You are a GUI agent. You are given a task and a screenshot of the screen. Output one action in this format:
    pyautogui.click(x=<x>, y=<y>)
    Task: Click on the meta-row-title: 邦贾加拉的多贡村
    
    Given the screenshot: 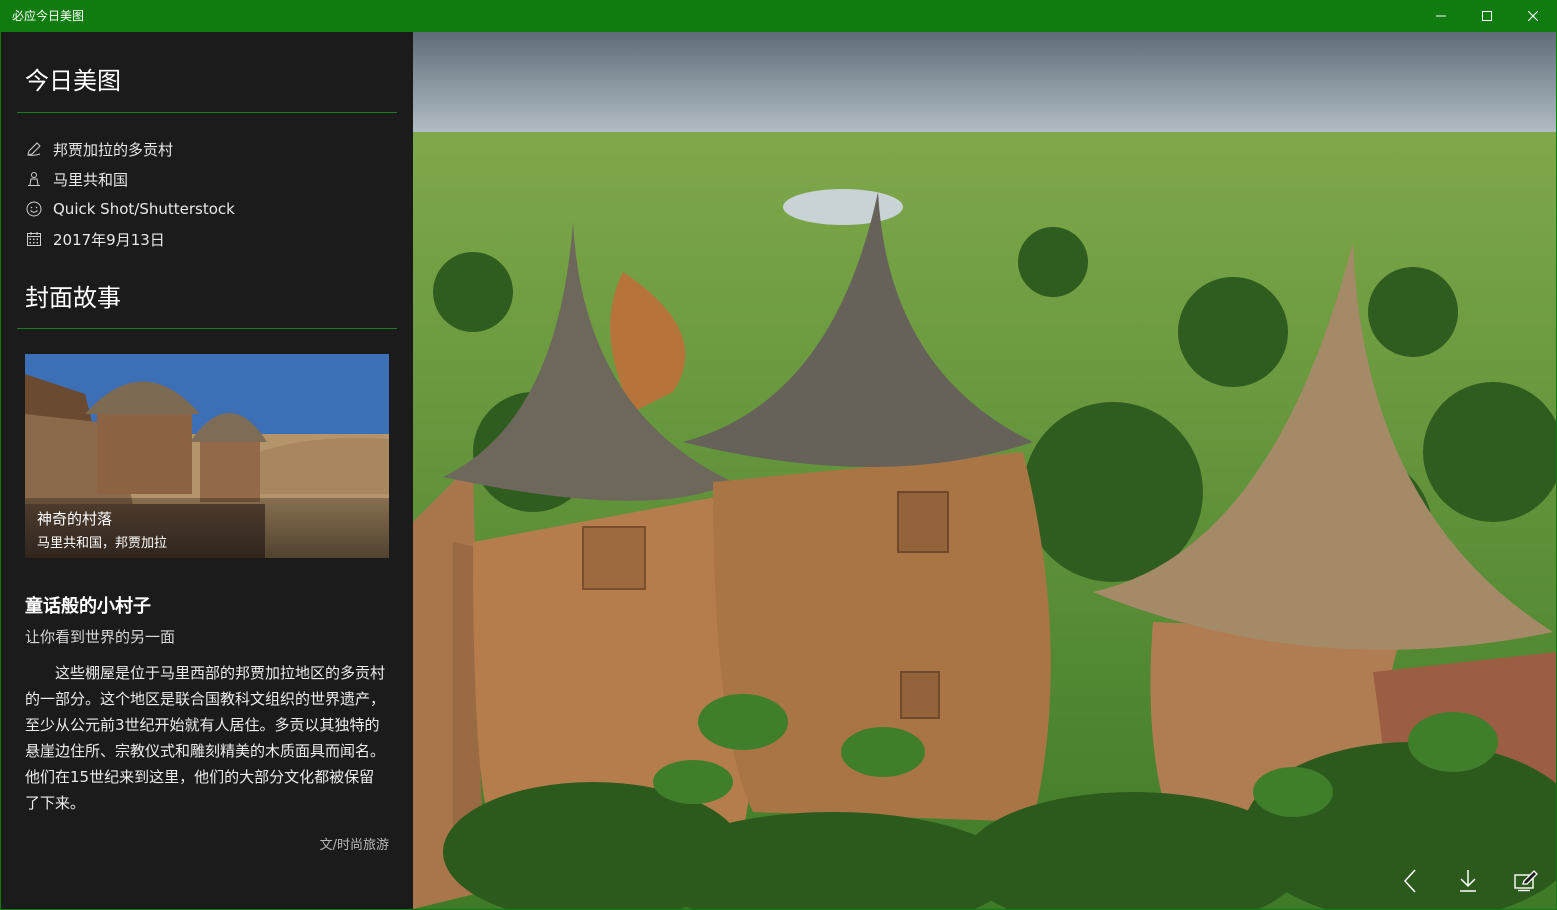 What is the action you would take?
    pyautogui.click(x=99, y=149)
    